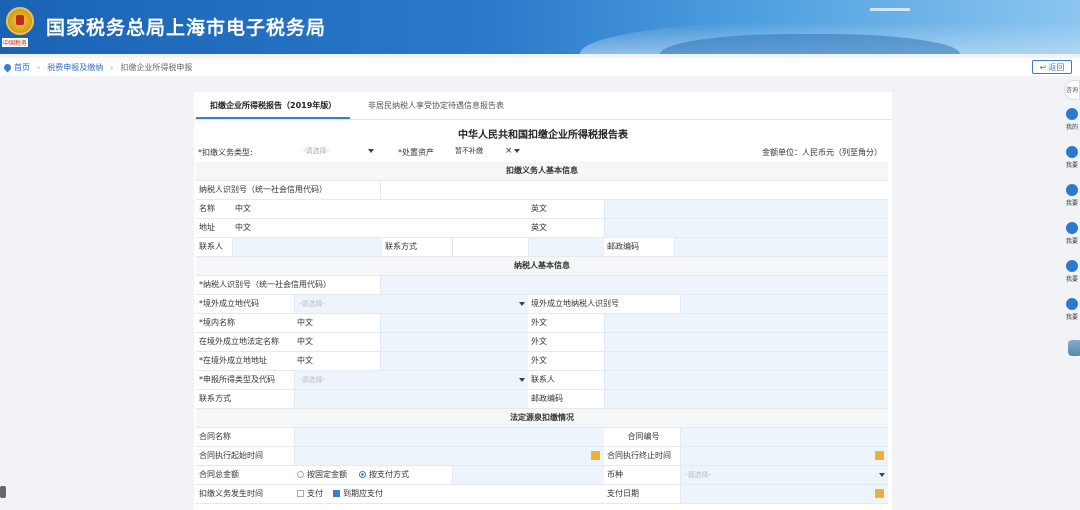  I want to click on taxpayer-legal-name-foreign-input, so click(746, 342).